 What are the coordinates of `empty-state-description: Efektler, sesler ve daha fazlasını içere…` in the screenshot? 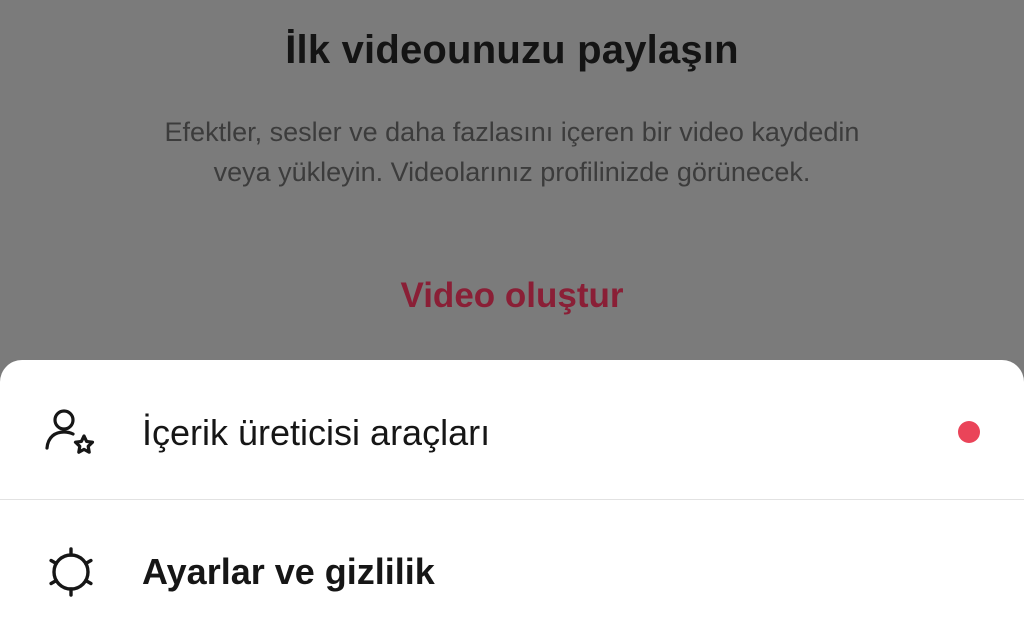 It's located at (512, 152).